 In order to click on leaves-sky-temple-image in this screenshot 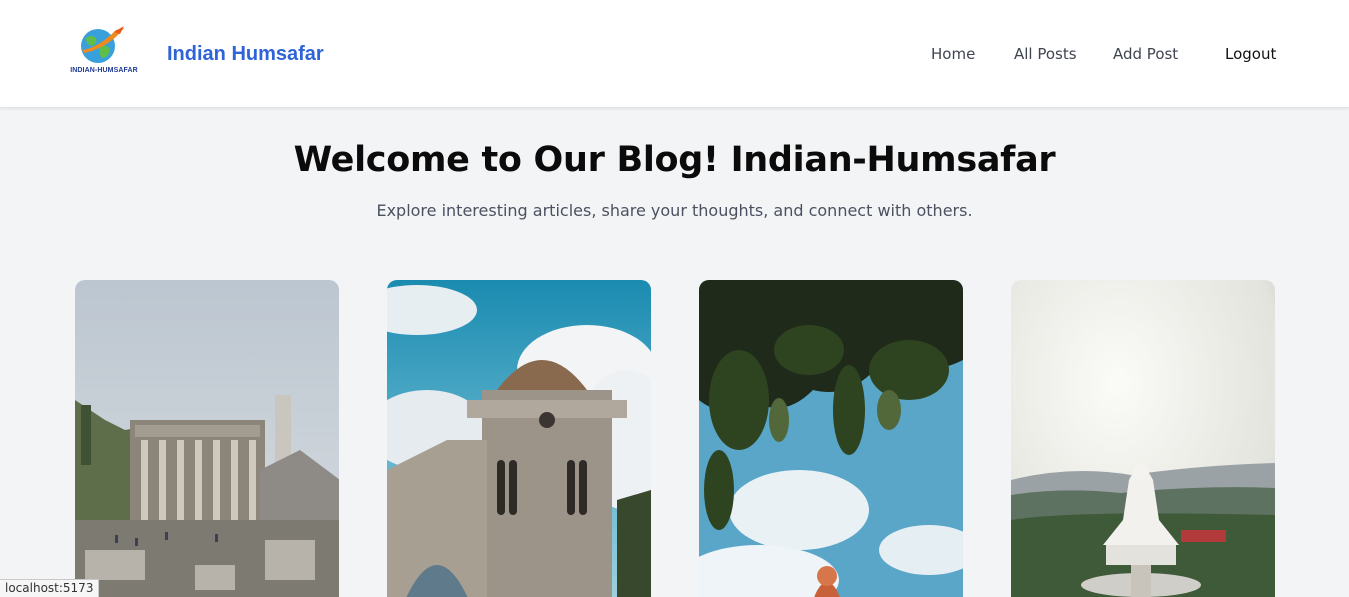, I will do `click(831, 438)`.